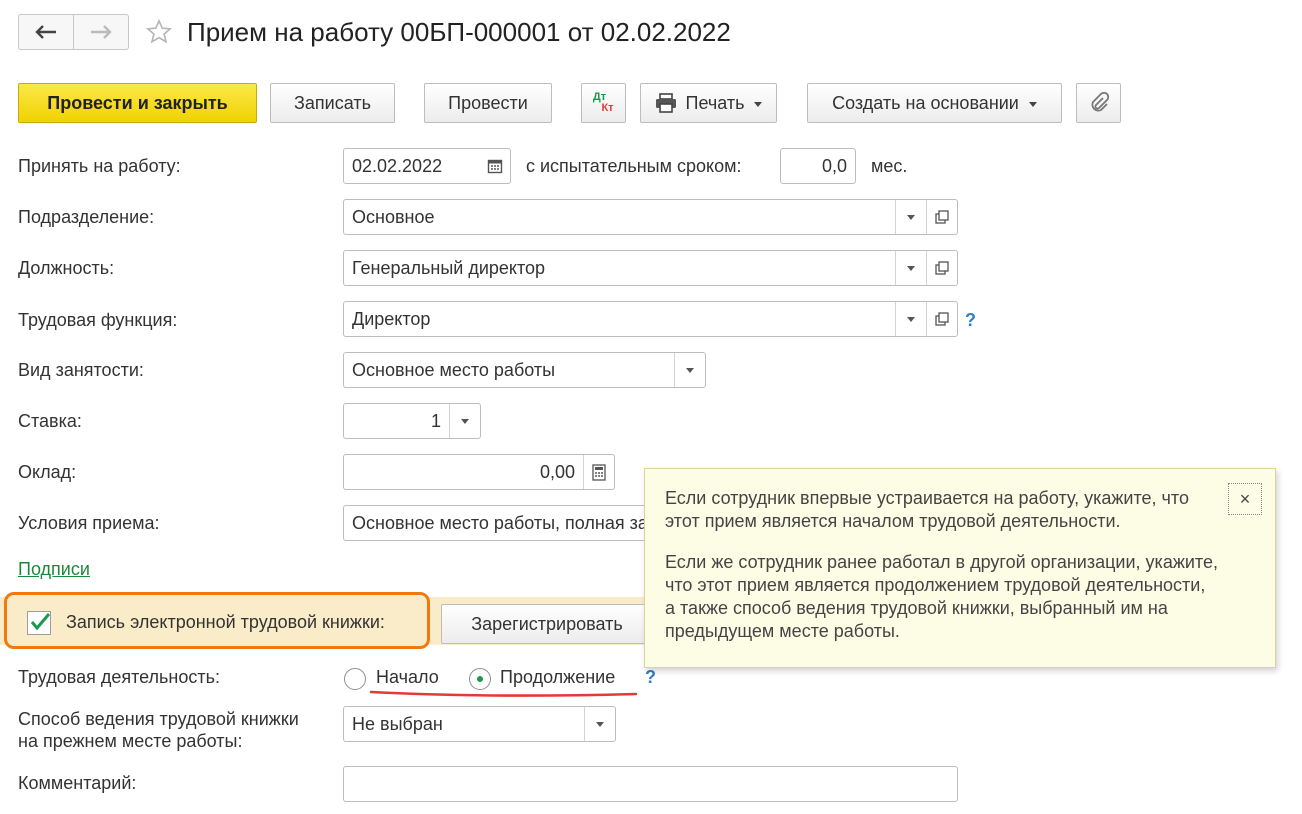 The height and width of the screenshot is (814, 1302). I want to click on register-label: Зарегистрировать, so click(547, 623).